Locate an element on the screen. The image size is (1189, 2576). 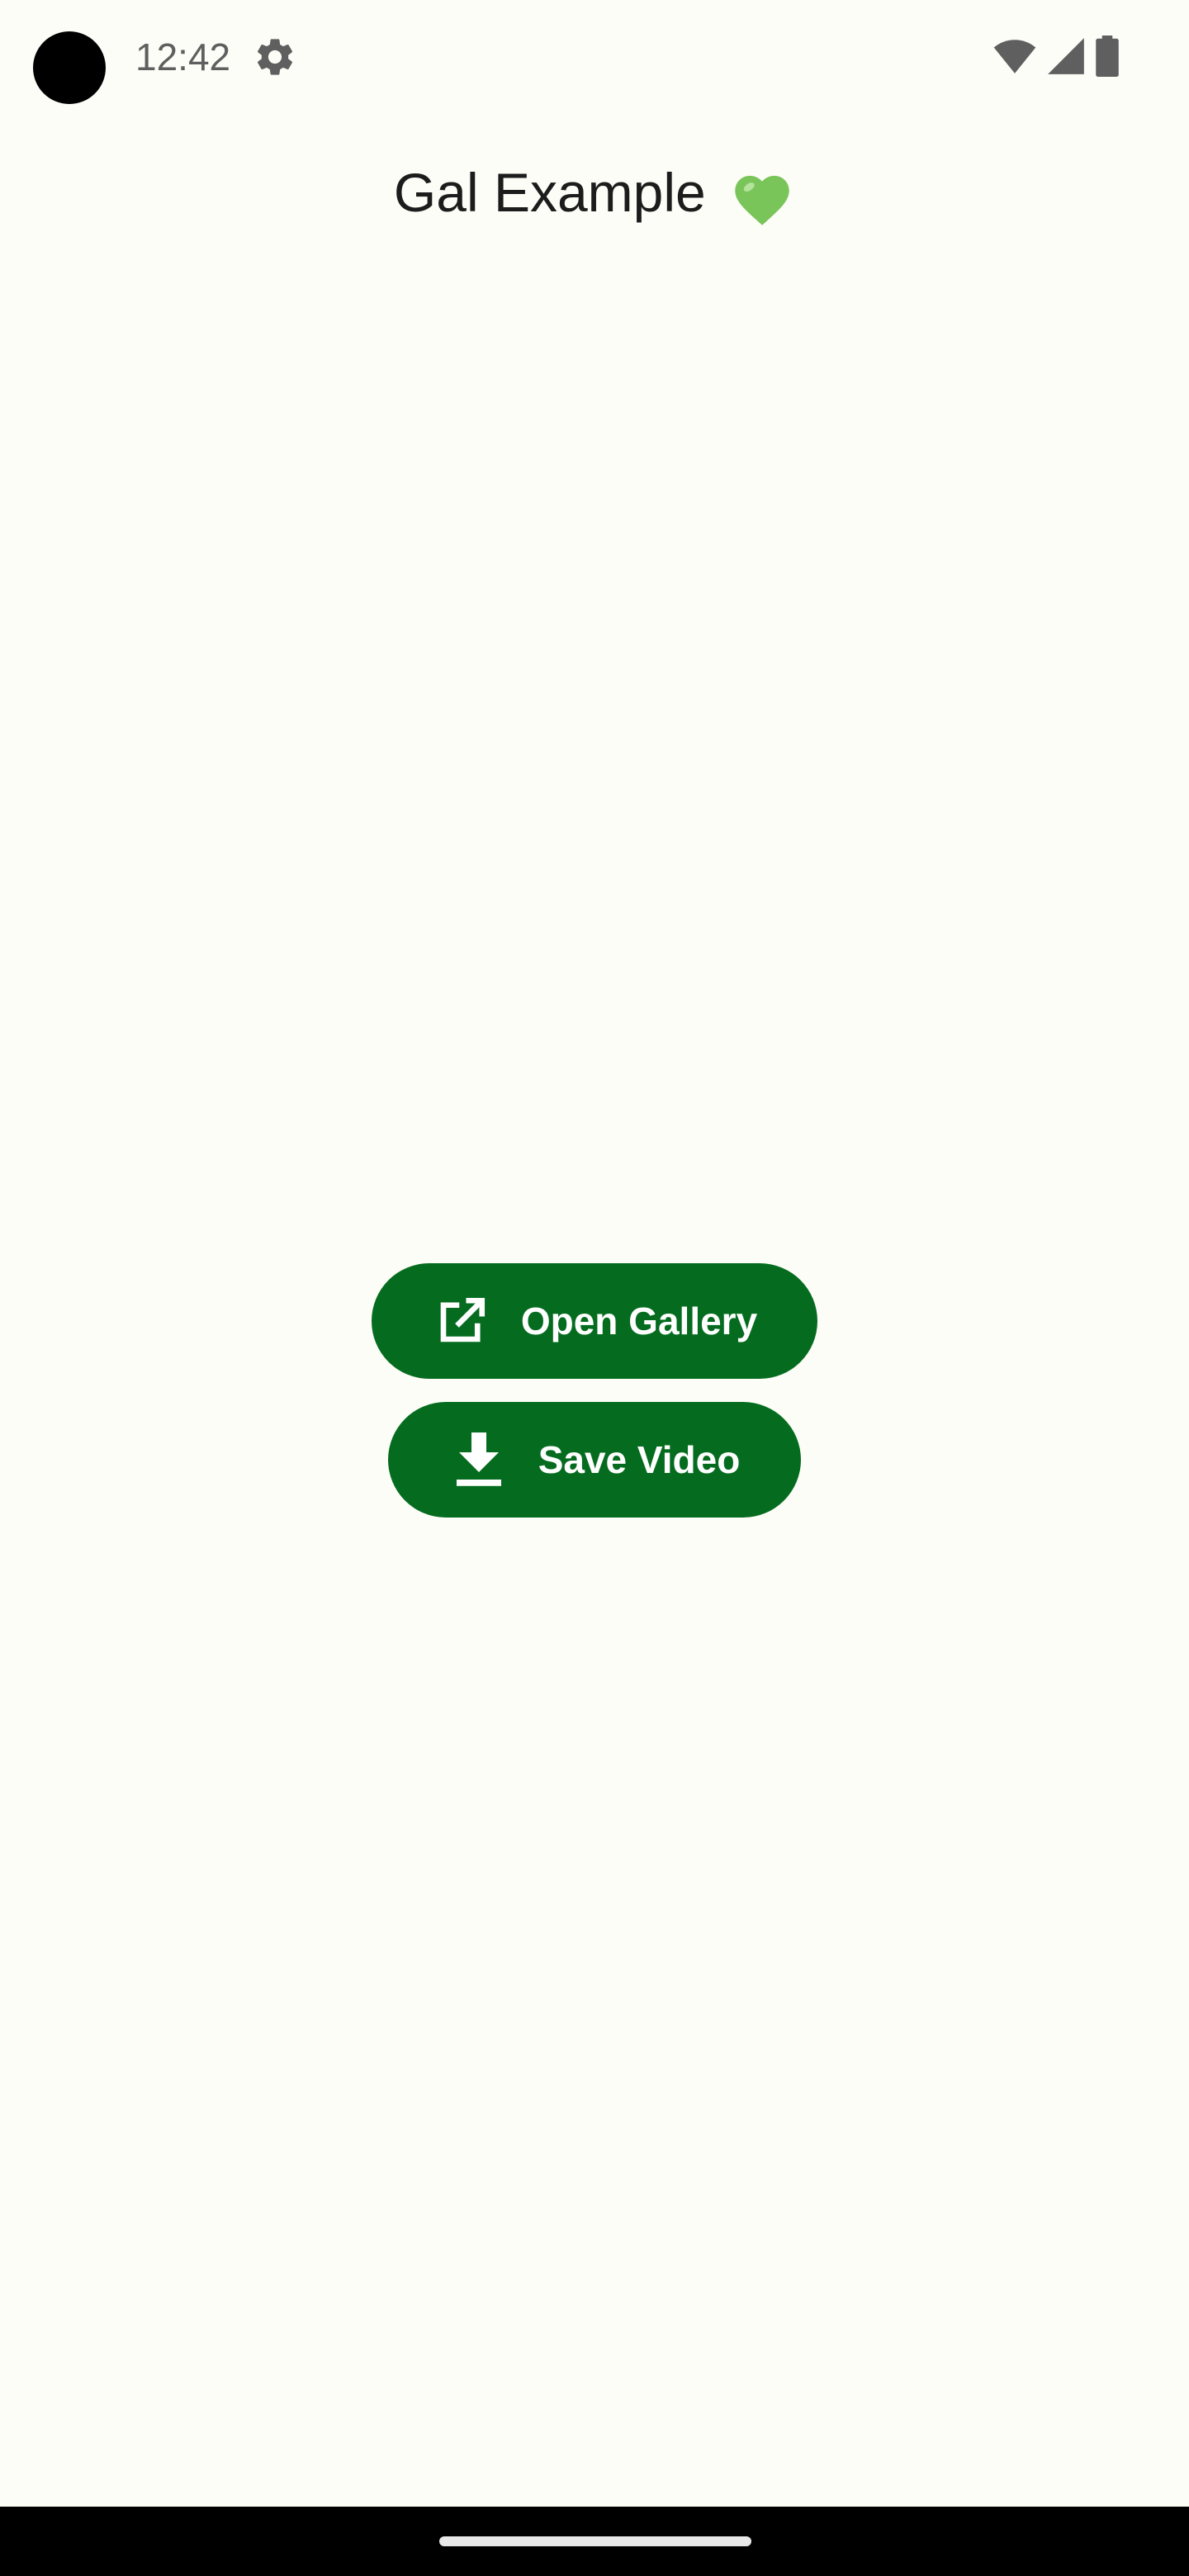
status-icons is located at coordinates (1056, 58).